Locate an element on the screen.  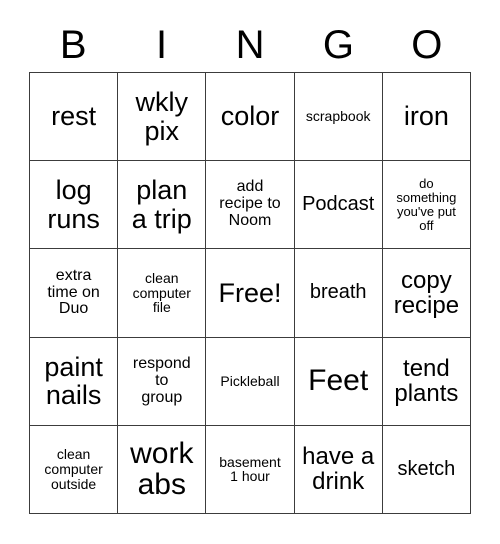
bingo-cell-text: scrapbook is located at coordinates (338, 116).